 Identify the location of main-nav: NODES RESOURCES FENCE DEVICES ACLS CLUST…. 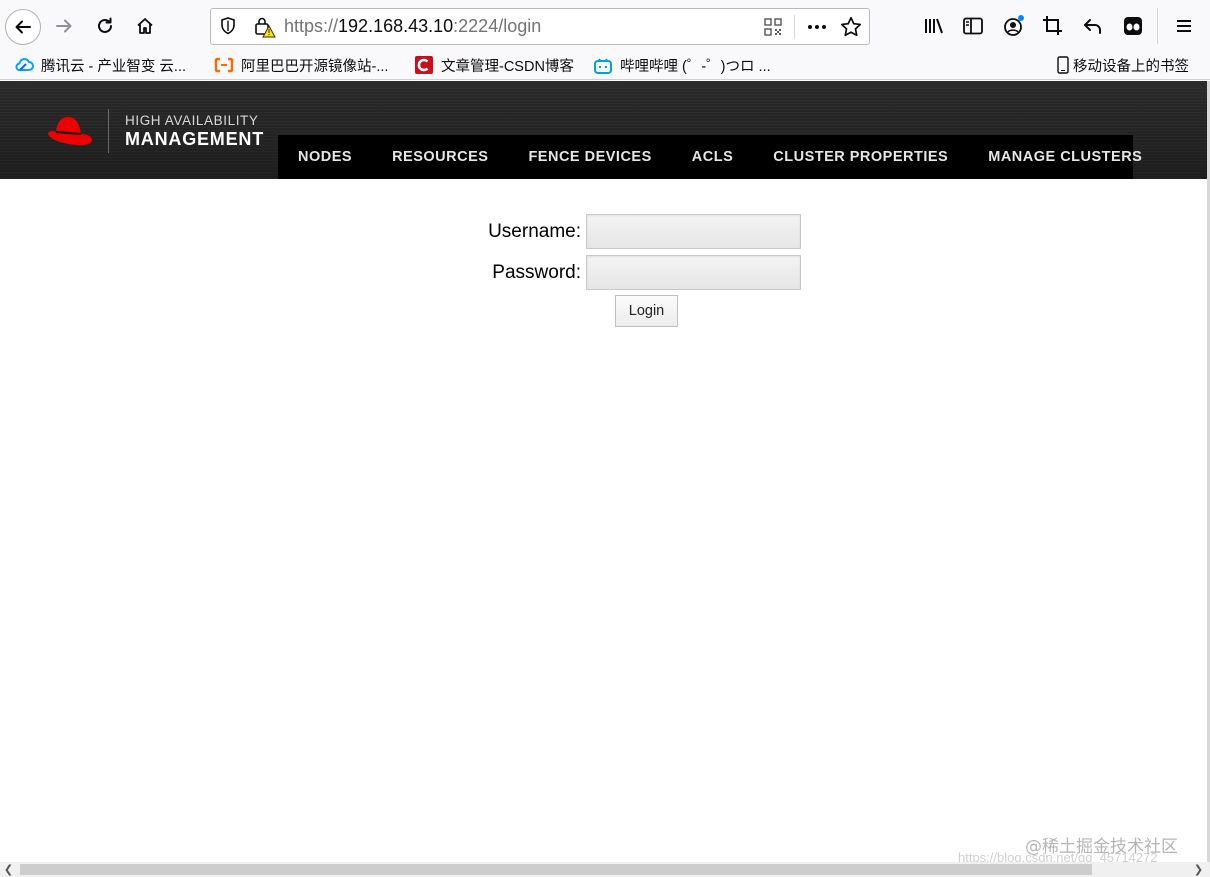
(710, 157).